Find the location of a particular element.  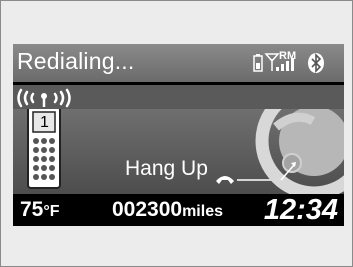

status-icons: RM is located at coordinates (295, 62).